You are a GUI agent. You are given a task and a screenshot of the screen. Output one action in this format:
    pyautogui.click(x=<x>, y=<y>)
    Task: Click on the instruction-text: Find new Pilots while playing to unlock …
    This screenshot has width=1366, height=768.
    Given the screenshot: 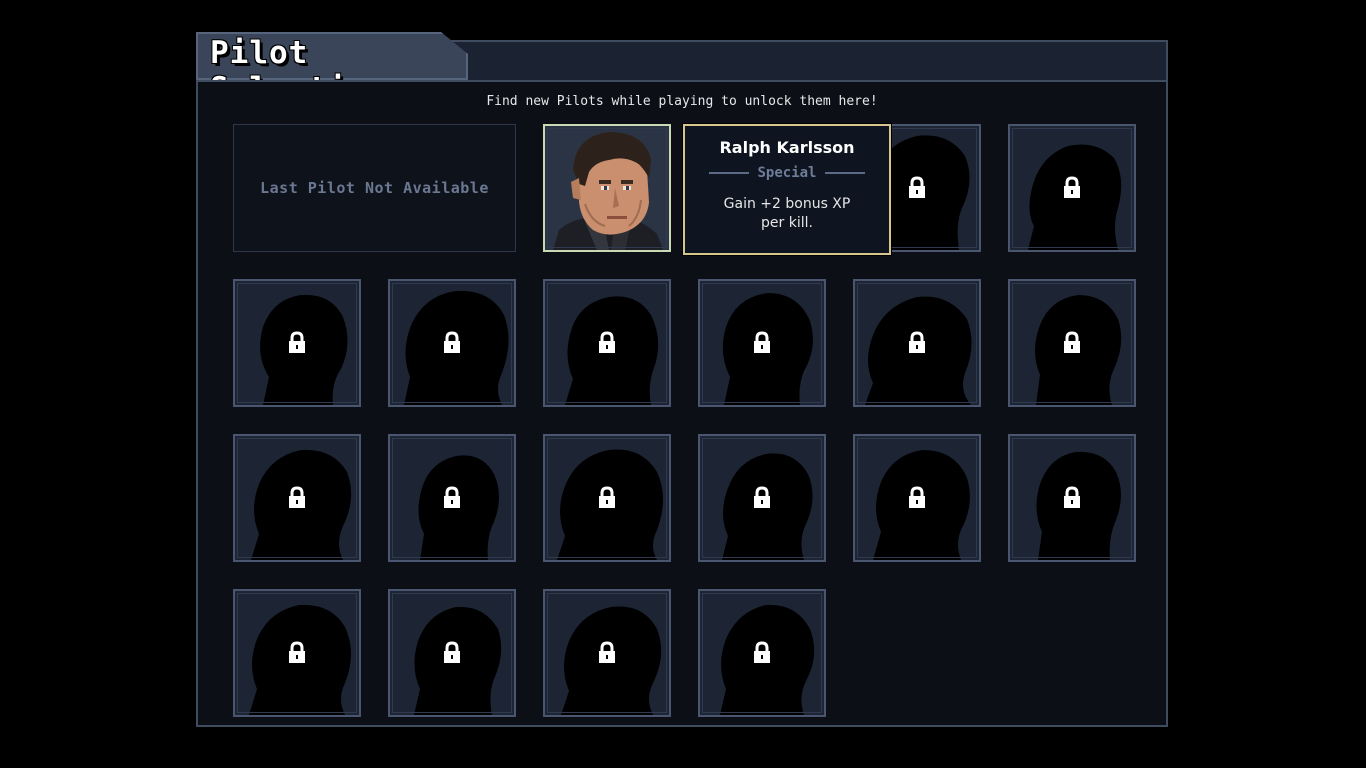 What is the action you would take?
    pyautogui.click(x=682, y=101)
    